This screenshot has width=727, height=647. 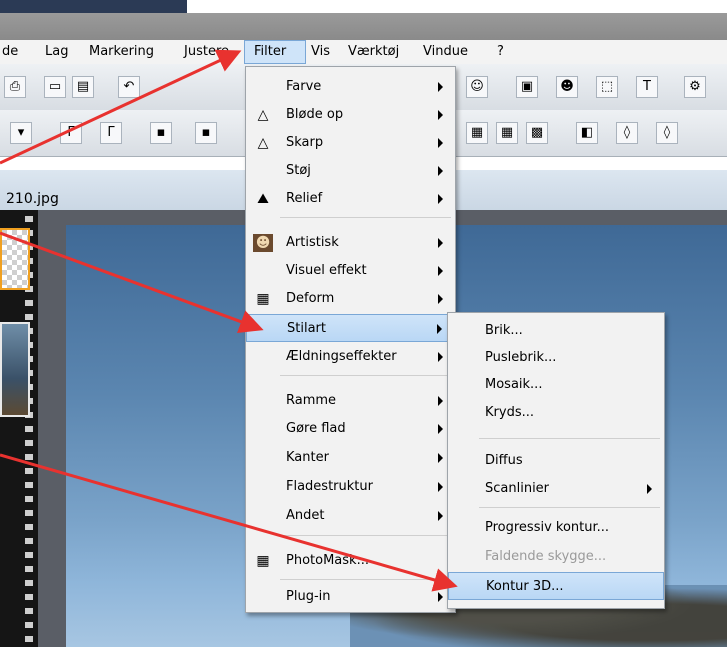 What do you see at coordinates (132, 282) in the screenshot?
I see `annotation-arrow-to-stilart` at bounding box center [132, 282].